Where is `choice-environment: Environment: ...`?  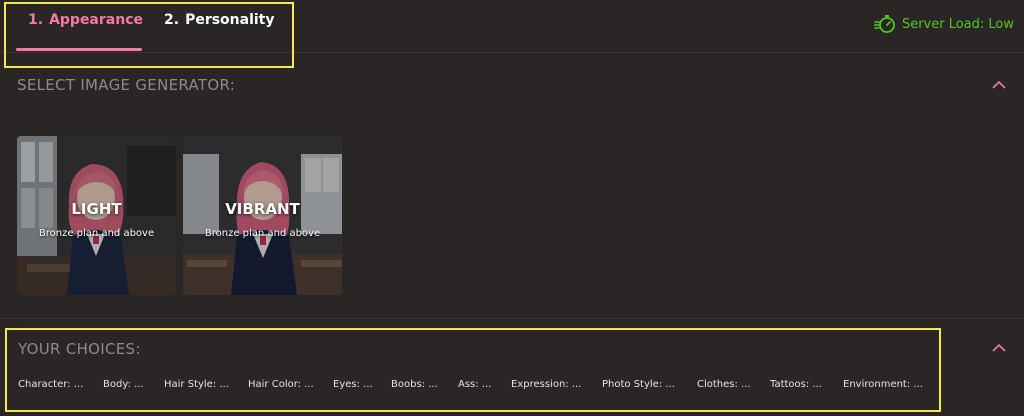 choice-environment: Environment: ... is located at coordinates (883, 384).